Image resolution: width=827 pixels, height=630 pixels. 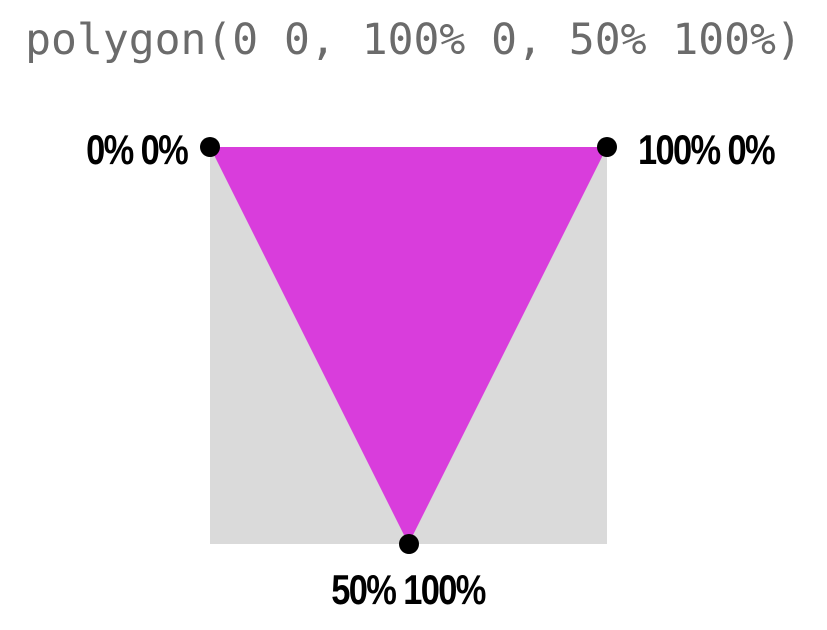 What do you see at coordinates (210, 147) in the screenshot?
I see `vertex-dot-top-left` at bounding box center [210, 147].